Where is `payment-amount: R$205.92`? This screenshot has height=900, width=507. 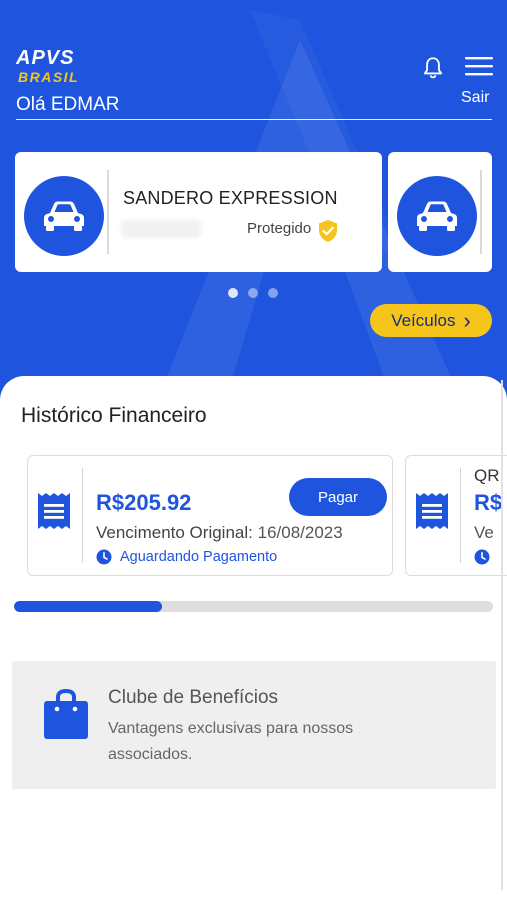 payment-amount: R$205.92 is located at coordinates (144, 502).